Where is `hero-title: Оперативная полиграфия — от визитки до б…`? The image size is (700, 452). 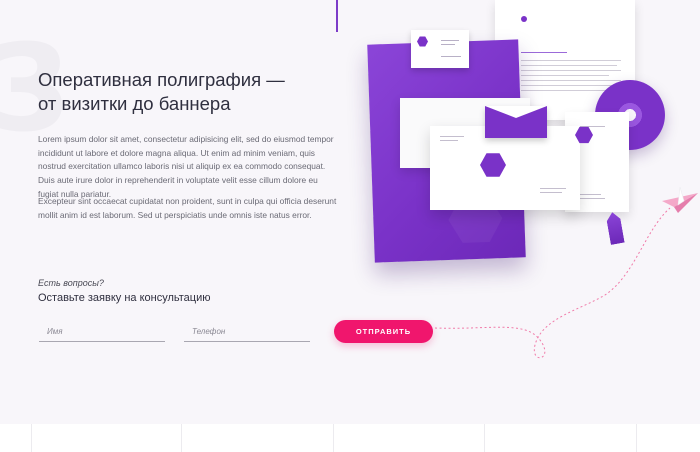
hero-title: Оперативная полиграфия — от визитки до б… is located at coordinates (188, 92).